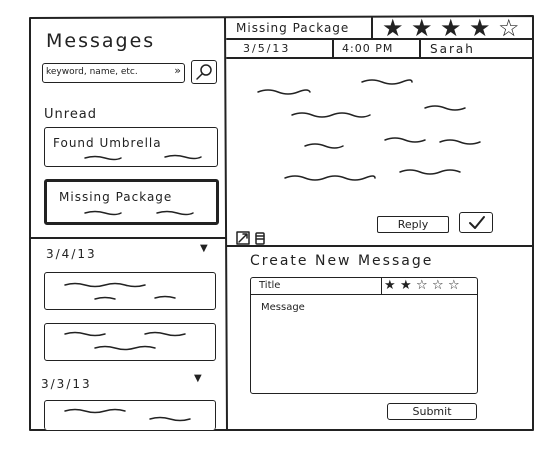  I want to click on reply-button-label: Reply, so click(413, 224).